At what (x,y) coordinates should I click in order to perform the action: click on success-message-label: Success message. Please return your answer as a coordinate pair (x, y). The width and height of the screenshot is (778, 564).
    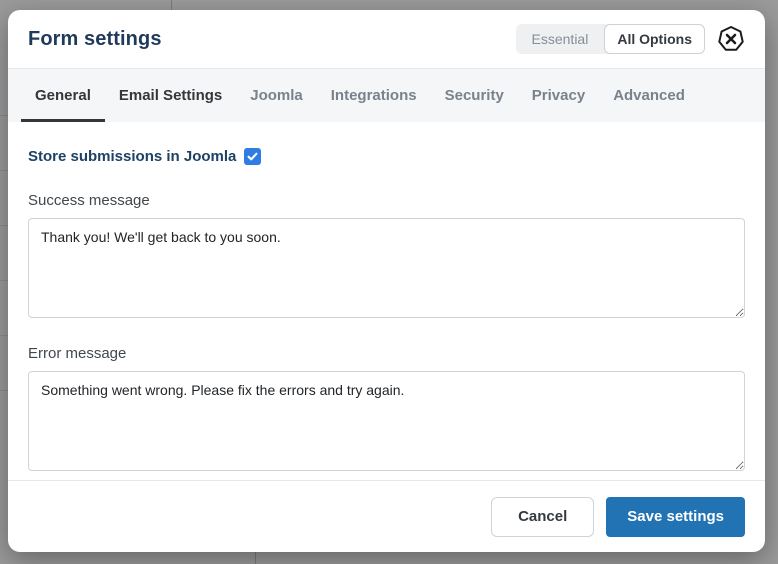
    Looking at the image, I should click on (89, 200).